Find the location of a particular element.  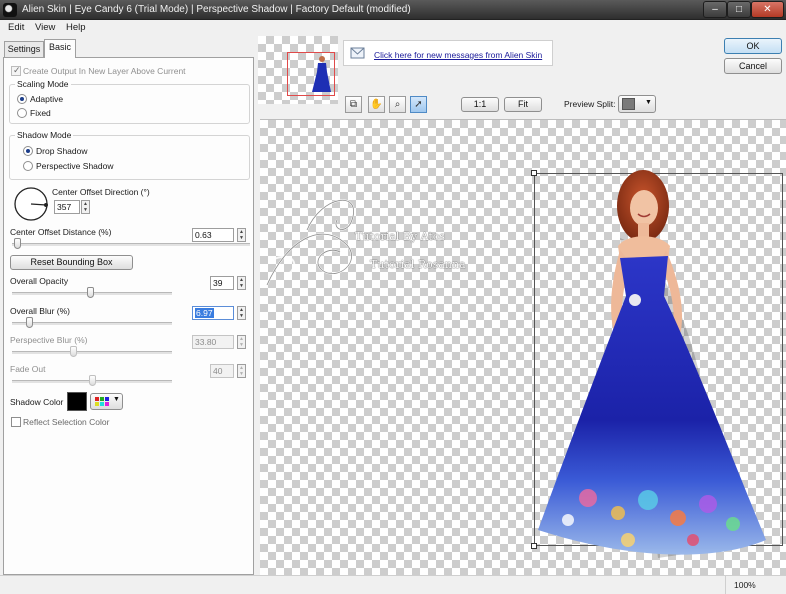

color-picker-dropdown: ▼ is located at coordinates (106, 401).